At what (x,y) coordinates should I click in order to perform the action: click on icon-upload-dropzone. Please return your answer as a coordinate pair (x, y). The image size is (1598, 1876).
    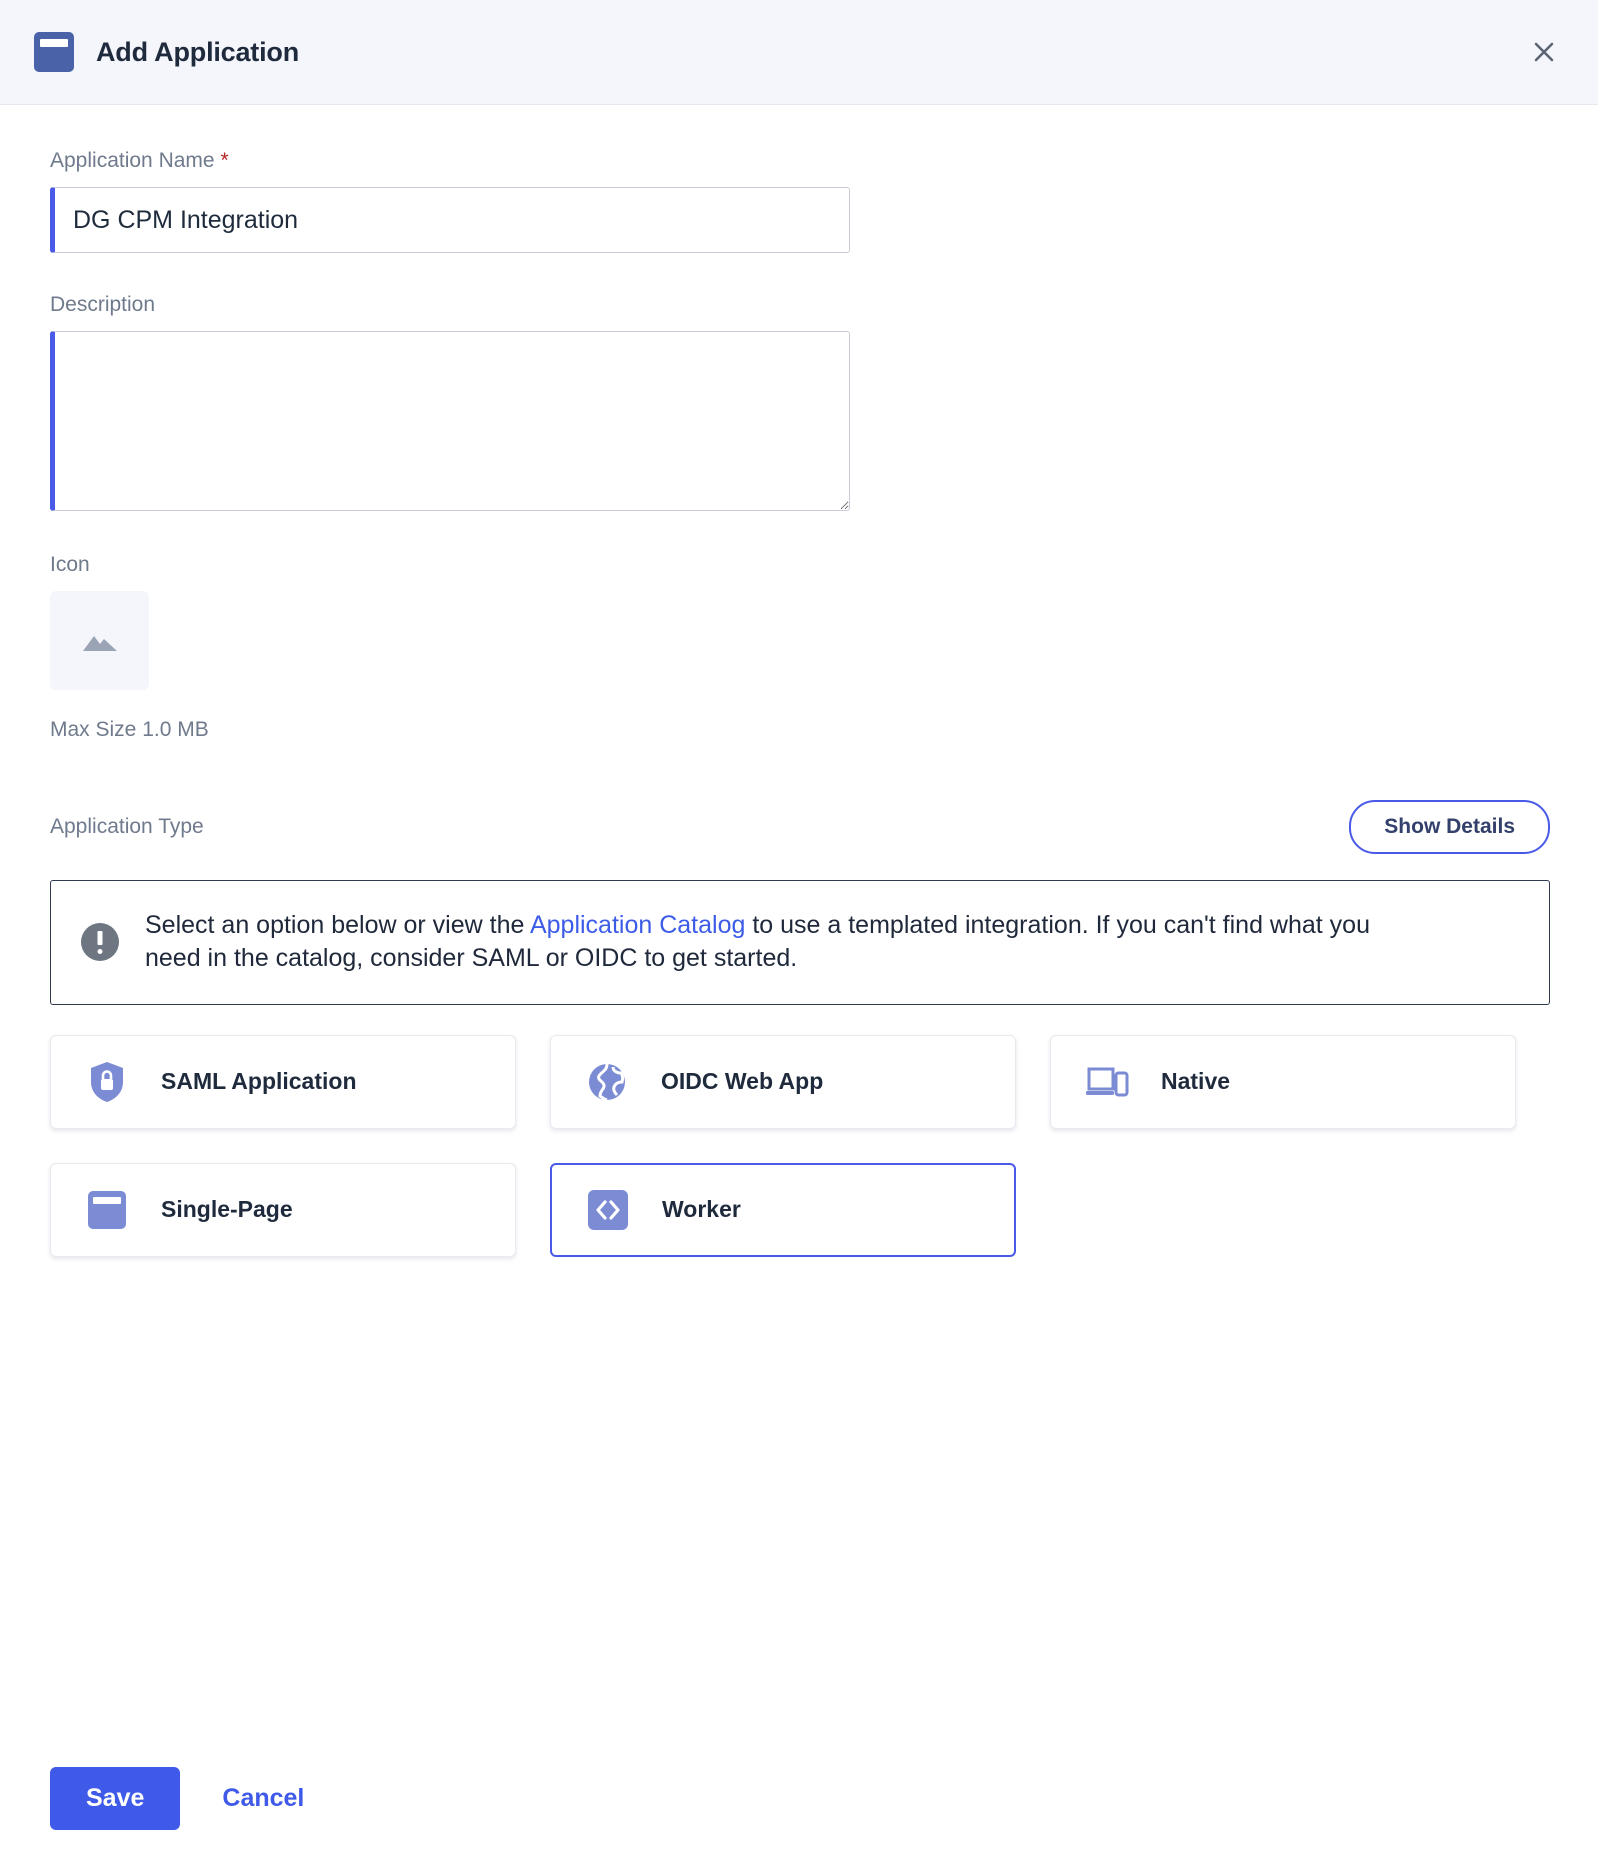
    Looking at the image, I should click on (99, 640).